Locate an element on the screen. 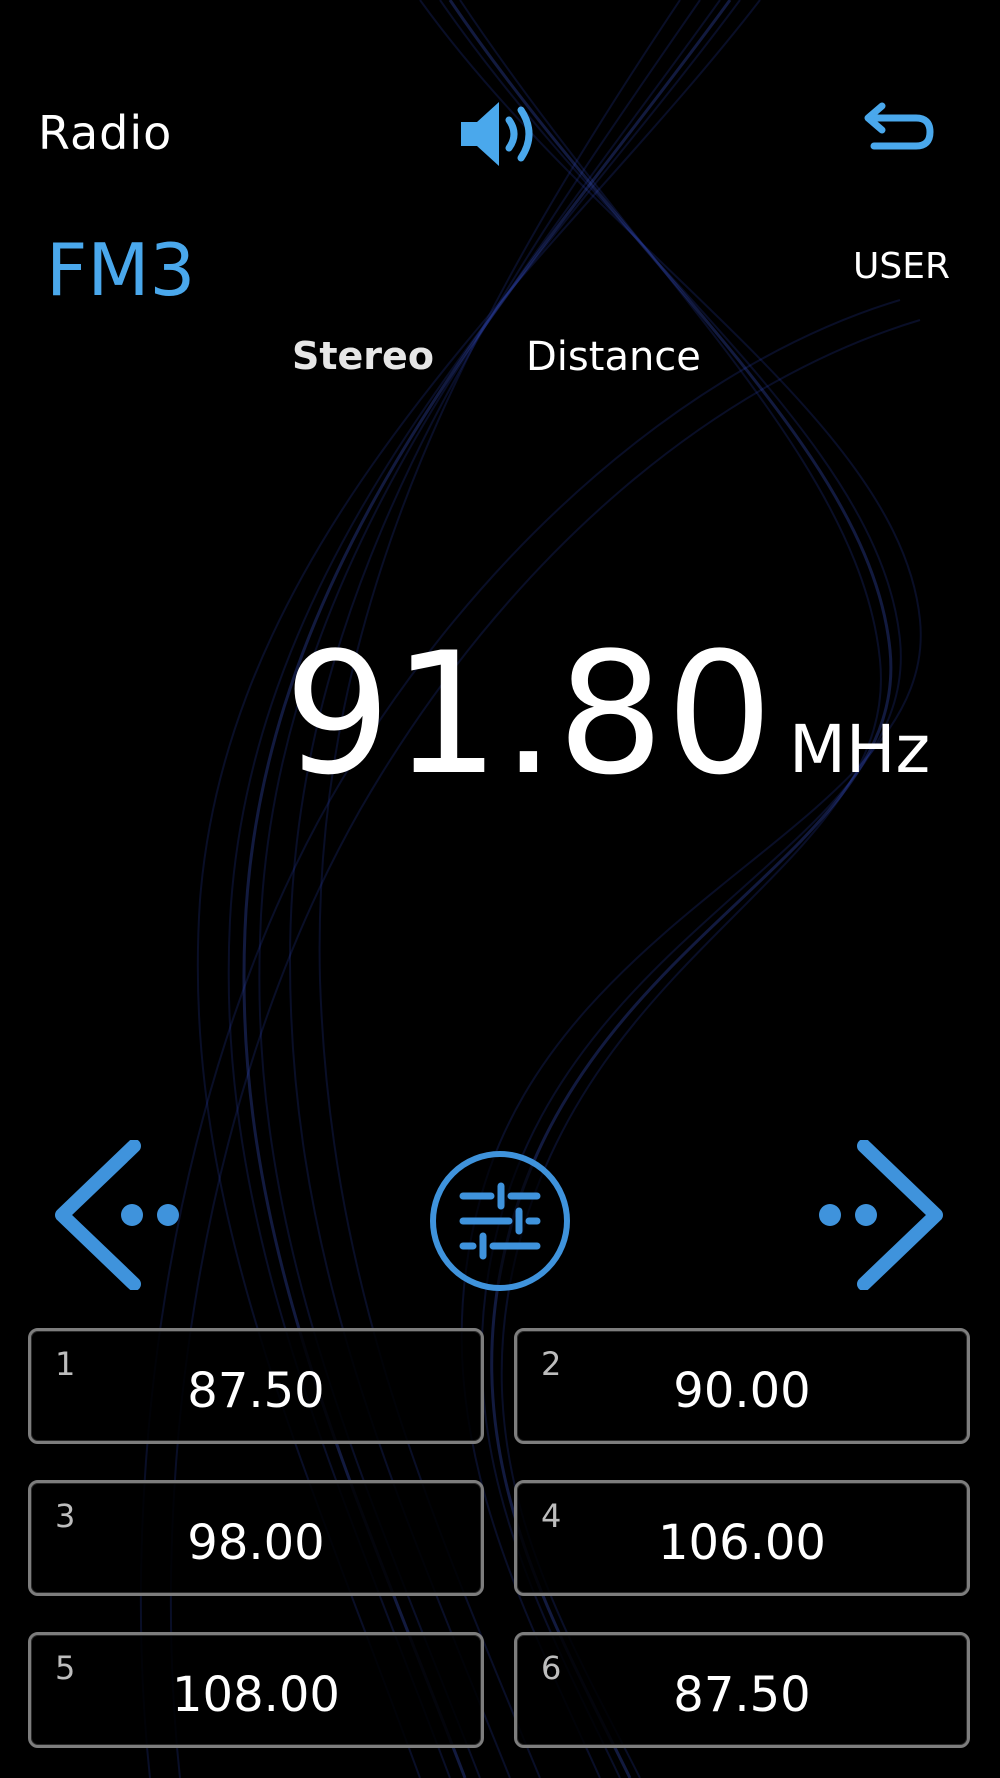  back-button is located at coordinates (898, 132).